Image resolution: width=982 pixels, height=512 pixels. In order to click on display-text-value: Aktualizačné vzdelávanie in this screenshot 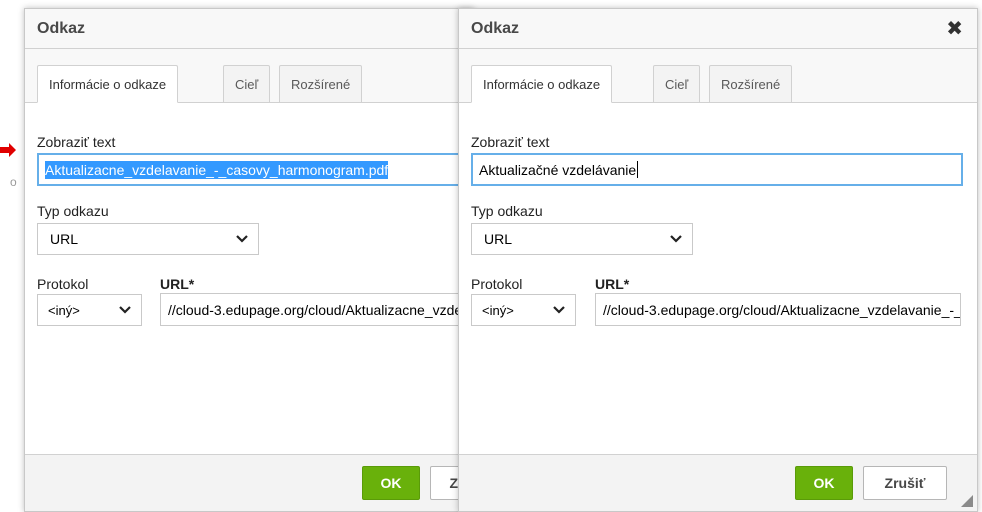, I will do `click(558, 169)`.